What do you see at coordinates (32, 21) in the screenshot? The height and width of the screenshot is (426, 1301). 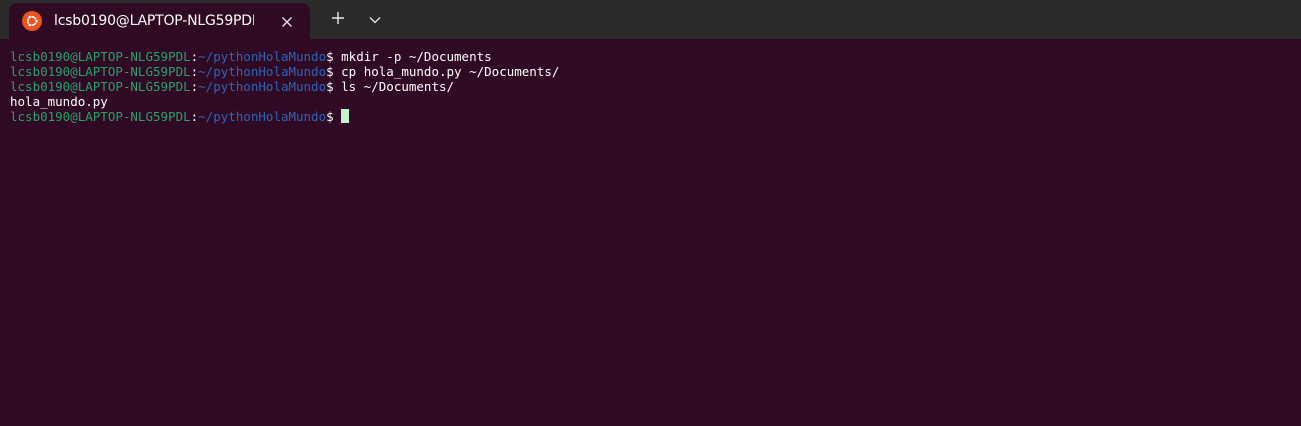 I see `ubuntu-icon` at bounding box center [32, 21].